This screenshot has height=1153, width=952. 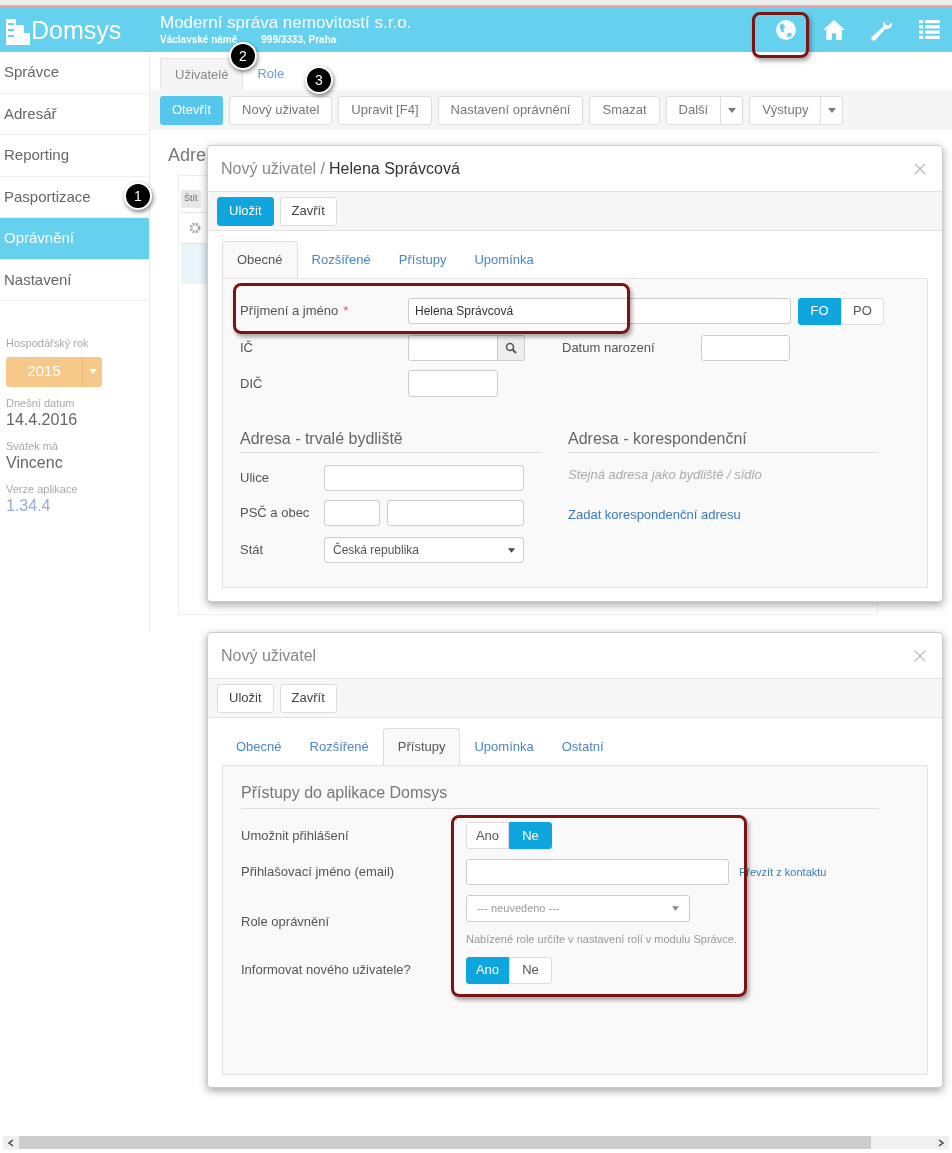 I want to click on dialog-title: Helena Správcová, so click(x=394, y=168).